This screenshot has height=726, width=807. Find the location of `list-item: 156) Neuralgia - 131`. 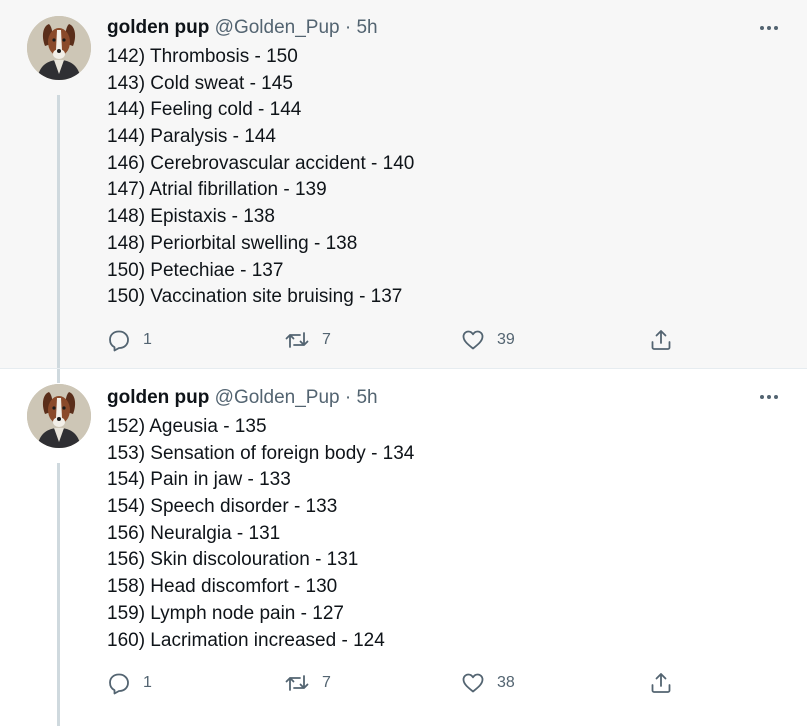

list-item: 156) Neuralgia - 131 is located at coordinates (194, 533).